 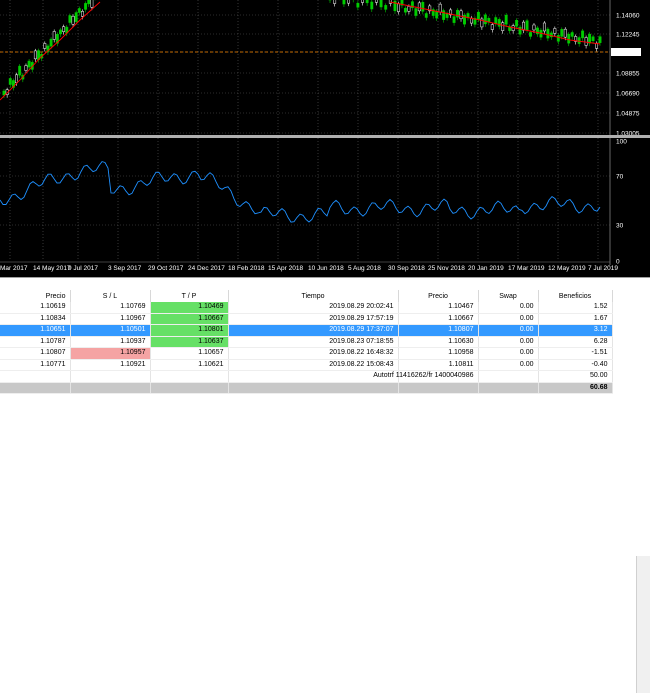 What do you see at coordinates (246, 268) in the screenshot?
I see `time-axis-label: 18 Feb 2018` at bounding box center [246, 268].